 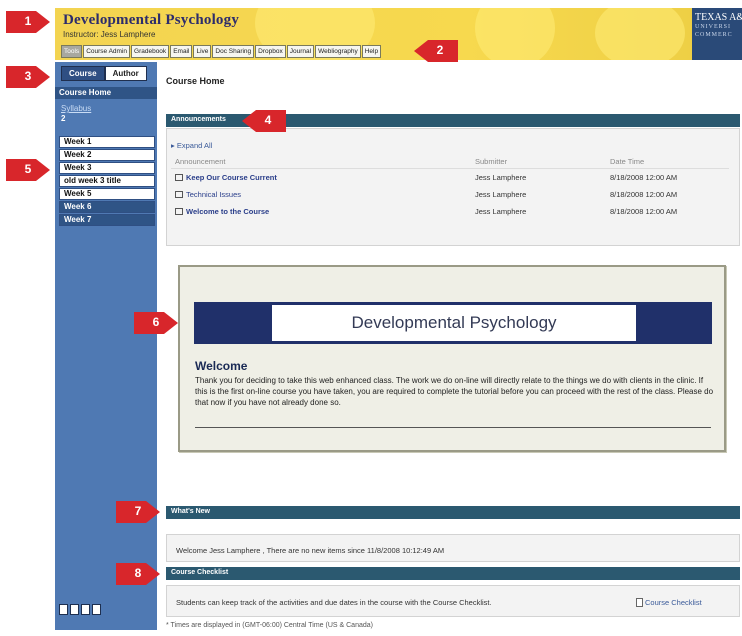 I want to click on course-banner: Developmental Psychology, so click(x=453, y=323).